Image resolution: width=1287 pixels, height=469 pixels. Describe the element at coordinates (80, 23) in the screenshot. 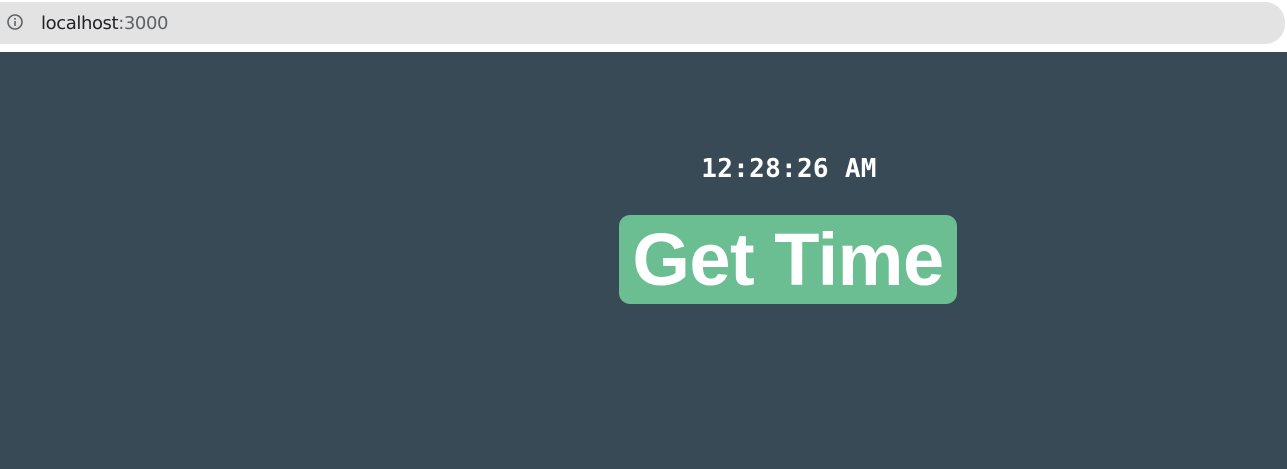

I see `url-host: localhost` at that location.